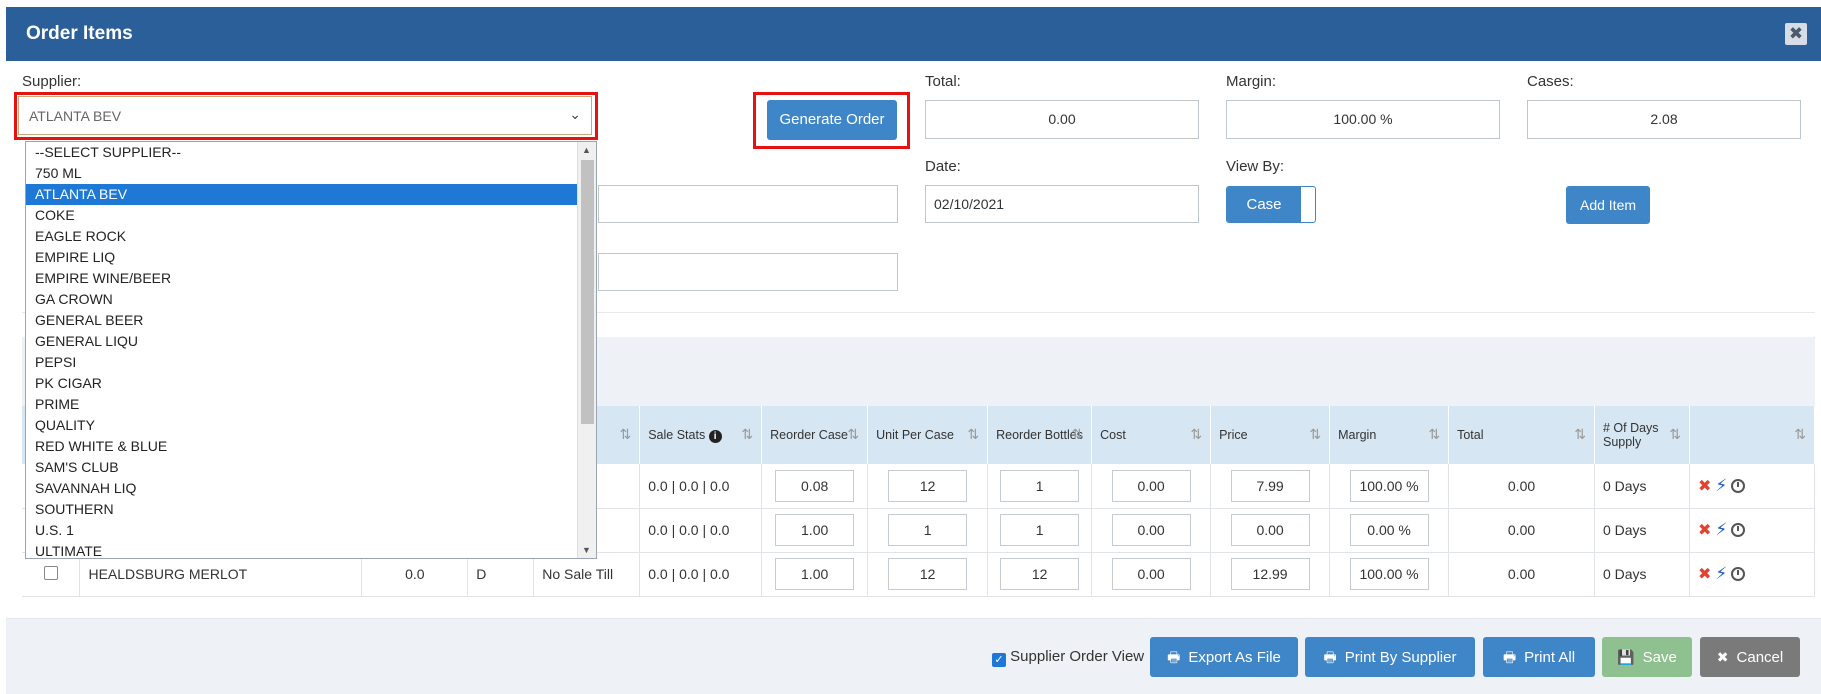 Image resolution: width=1821 pixels, height=694 pixels. Describe the element at coordinates (1539, 657) in the screenshot. I see `print-all-button: 🖶 Print All` at that location.